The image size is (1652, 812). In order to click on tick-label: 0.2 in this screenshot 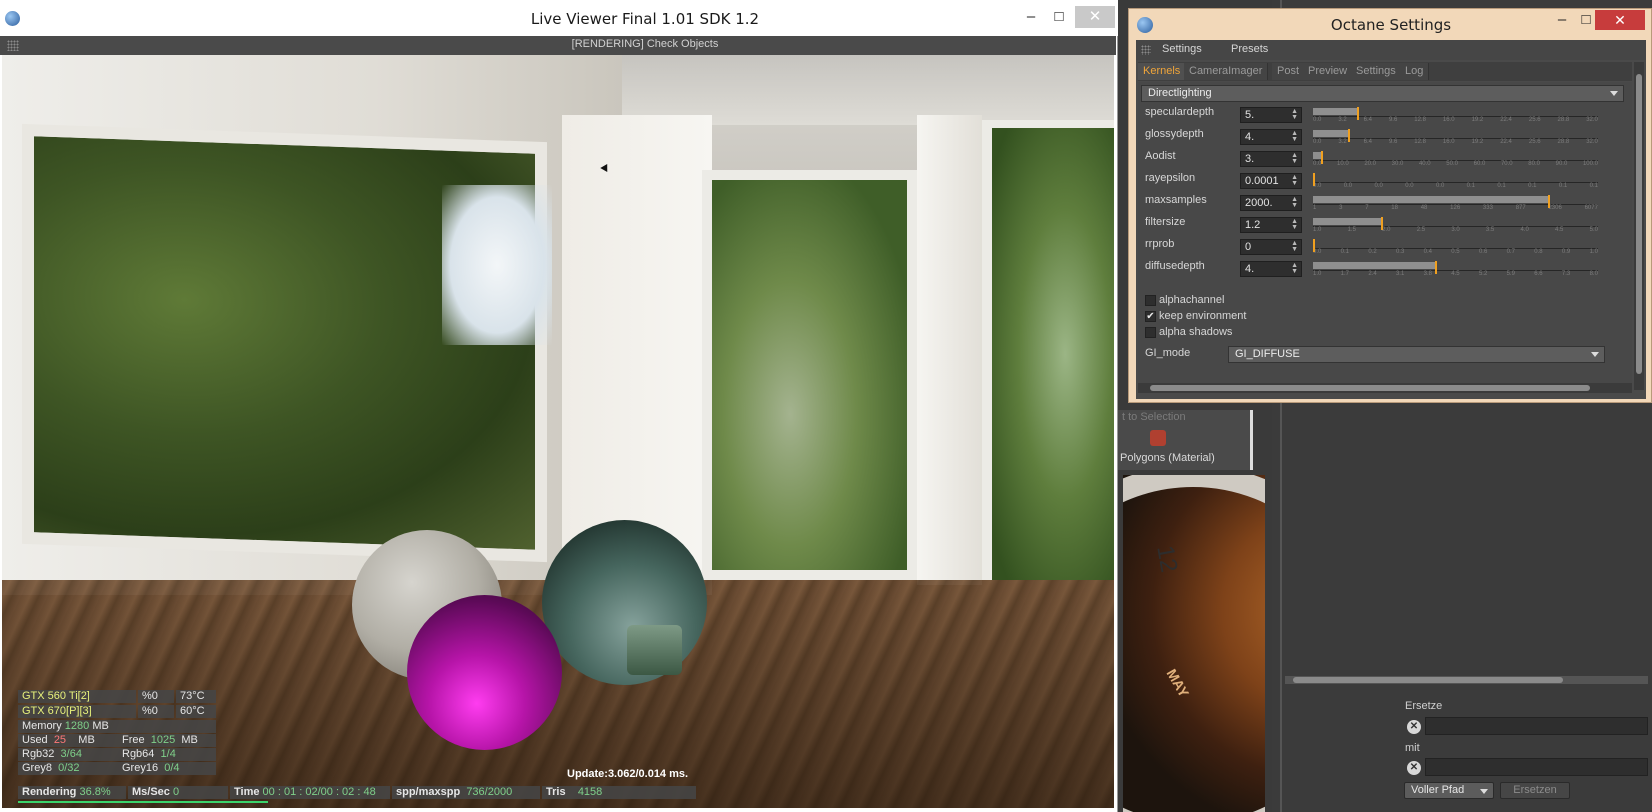, I will do `click(1372, 252)`.